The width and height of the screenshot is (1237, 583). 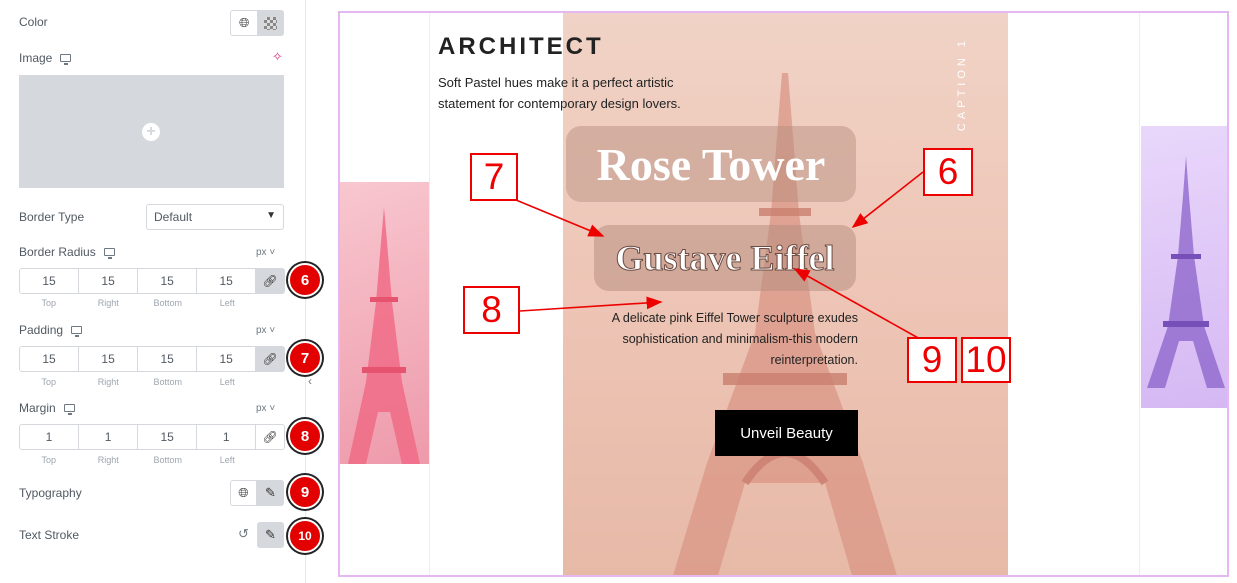 What do you see at coordinates (962, 84) in the screenshot?
I see `slide-caption: CAPTION 1` at bounding box center [962, 84].